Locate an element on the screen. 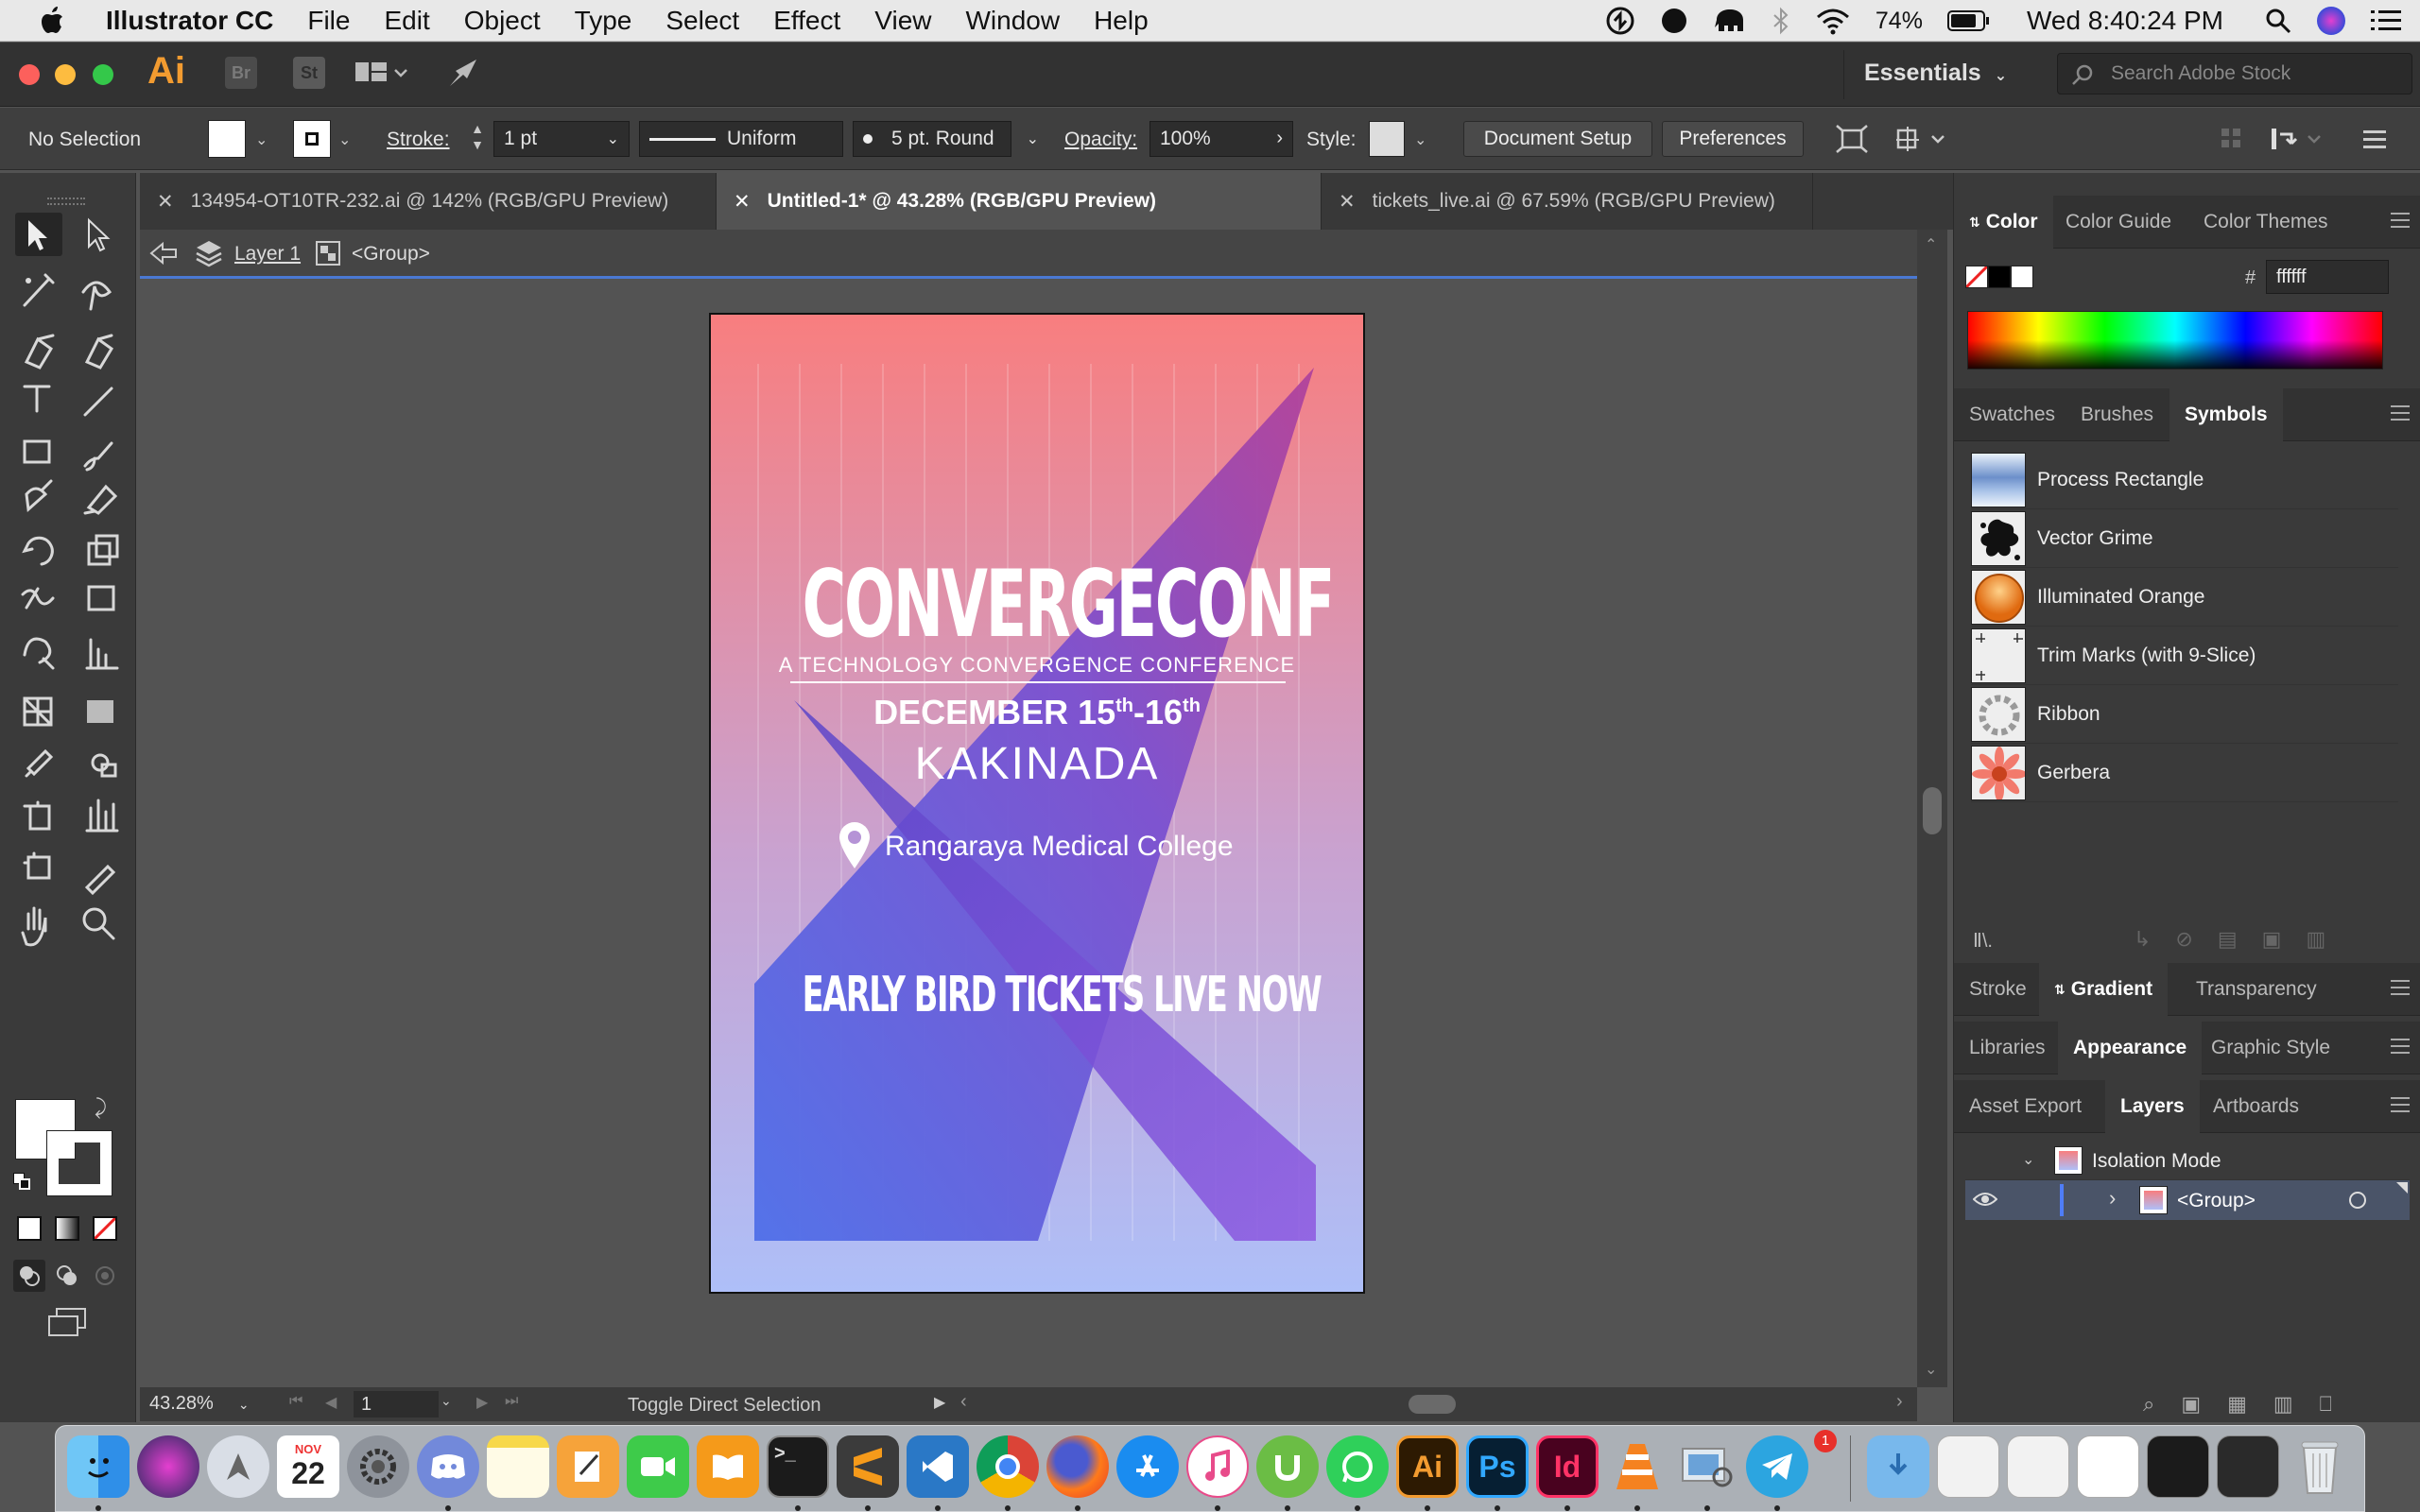  zoom-field: 43.28% ⌄ is located at coordinates (199, 1404).